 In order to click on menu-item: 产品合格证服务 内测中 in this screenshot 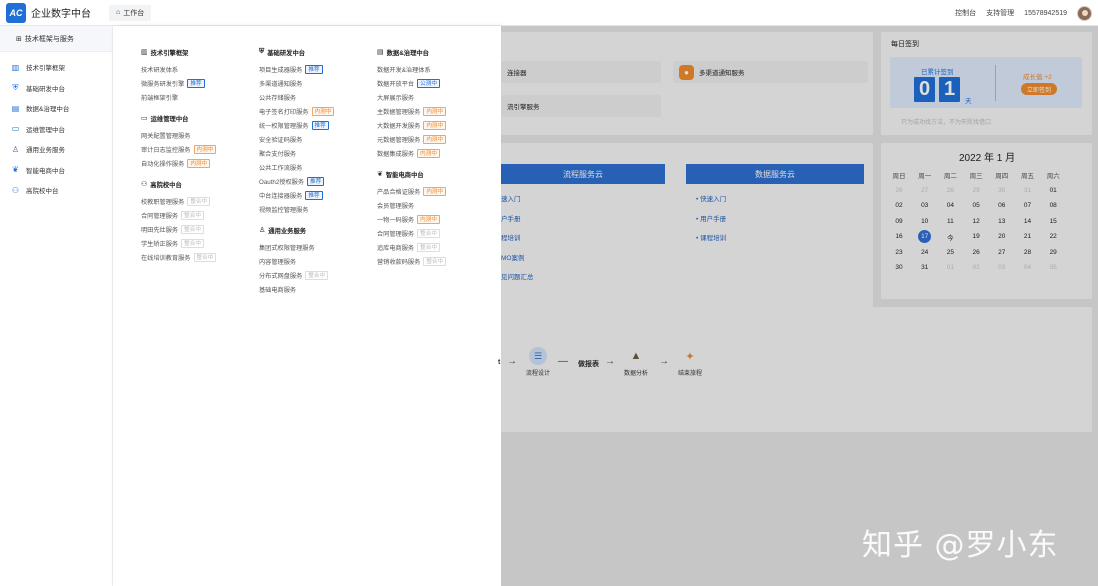, I will do `click(434, 191)`.